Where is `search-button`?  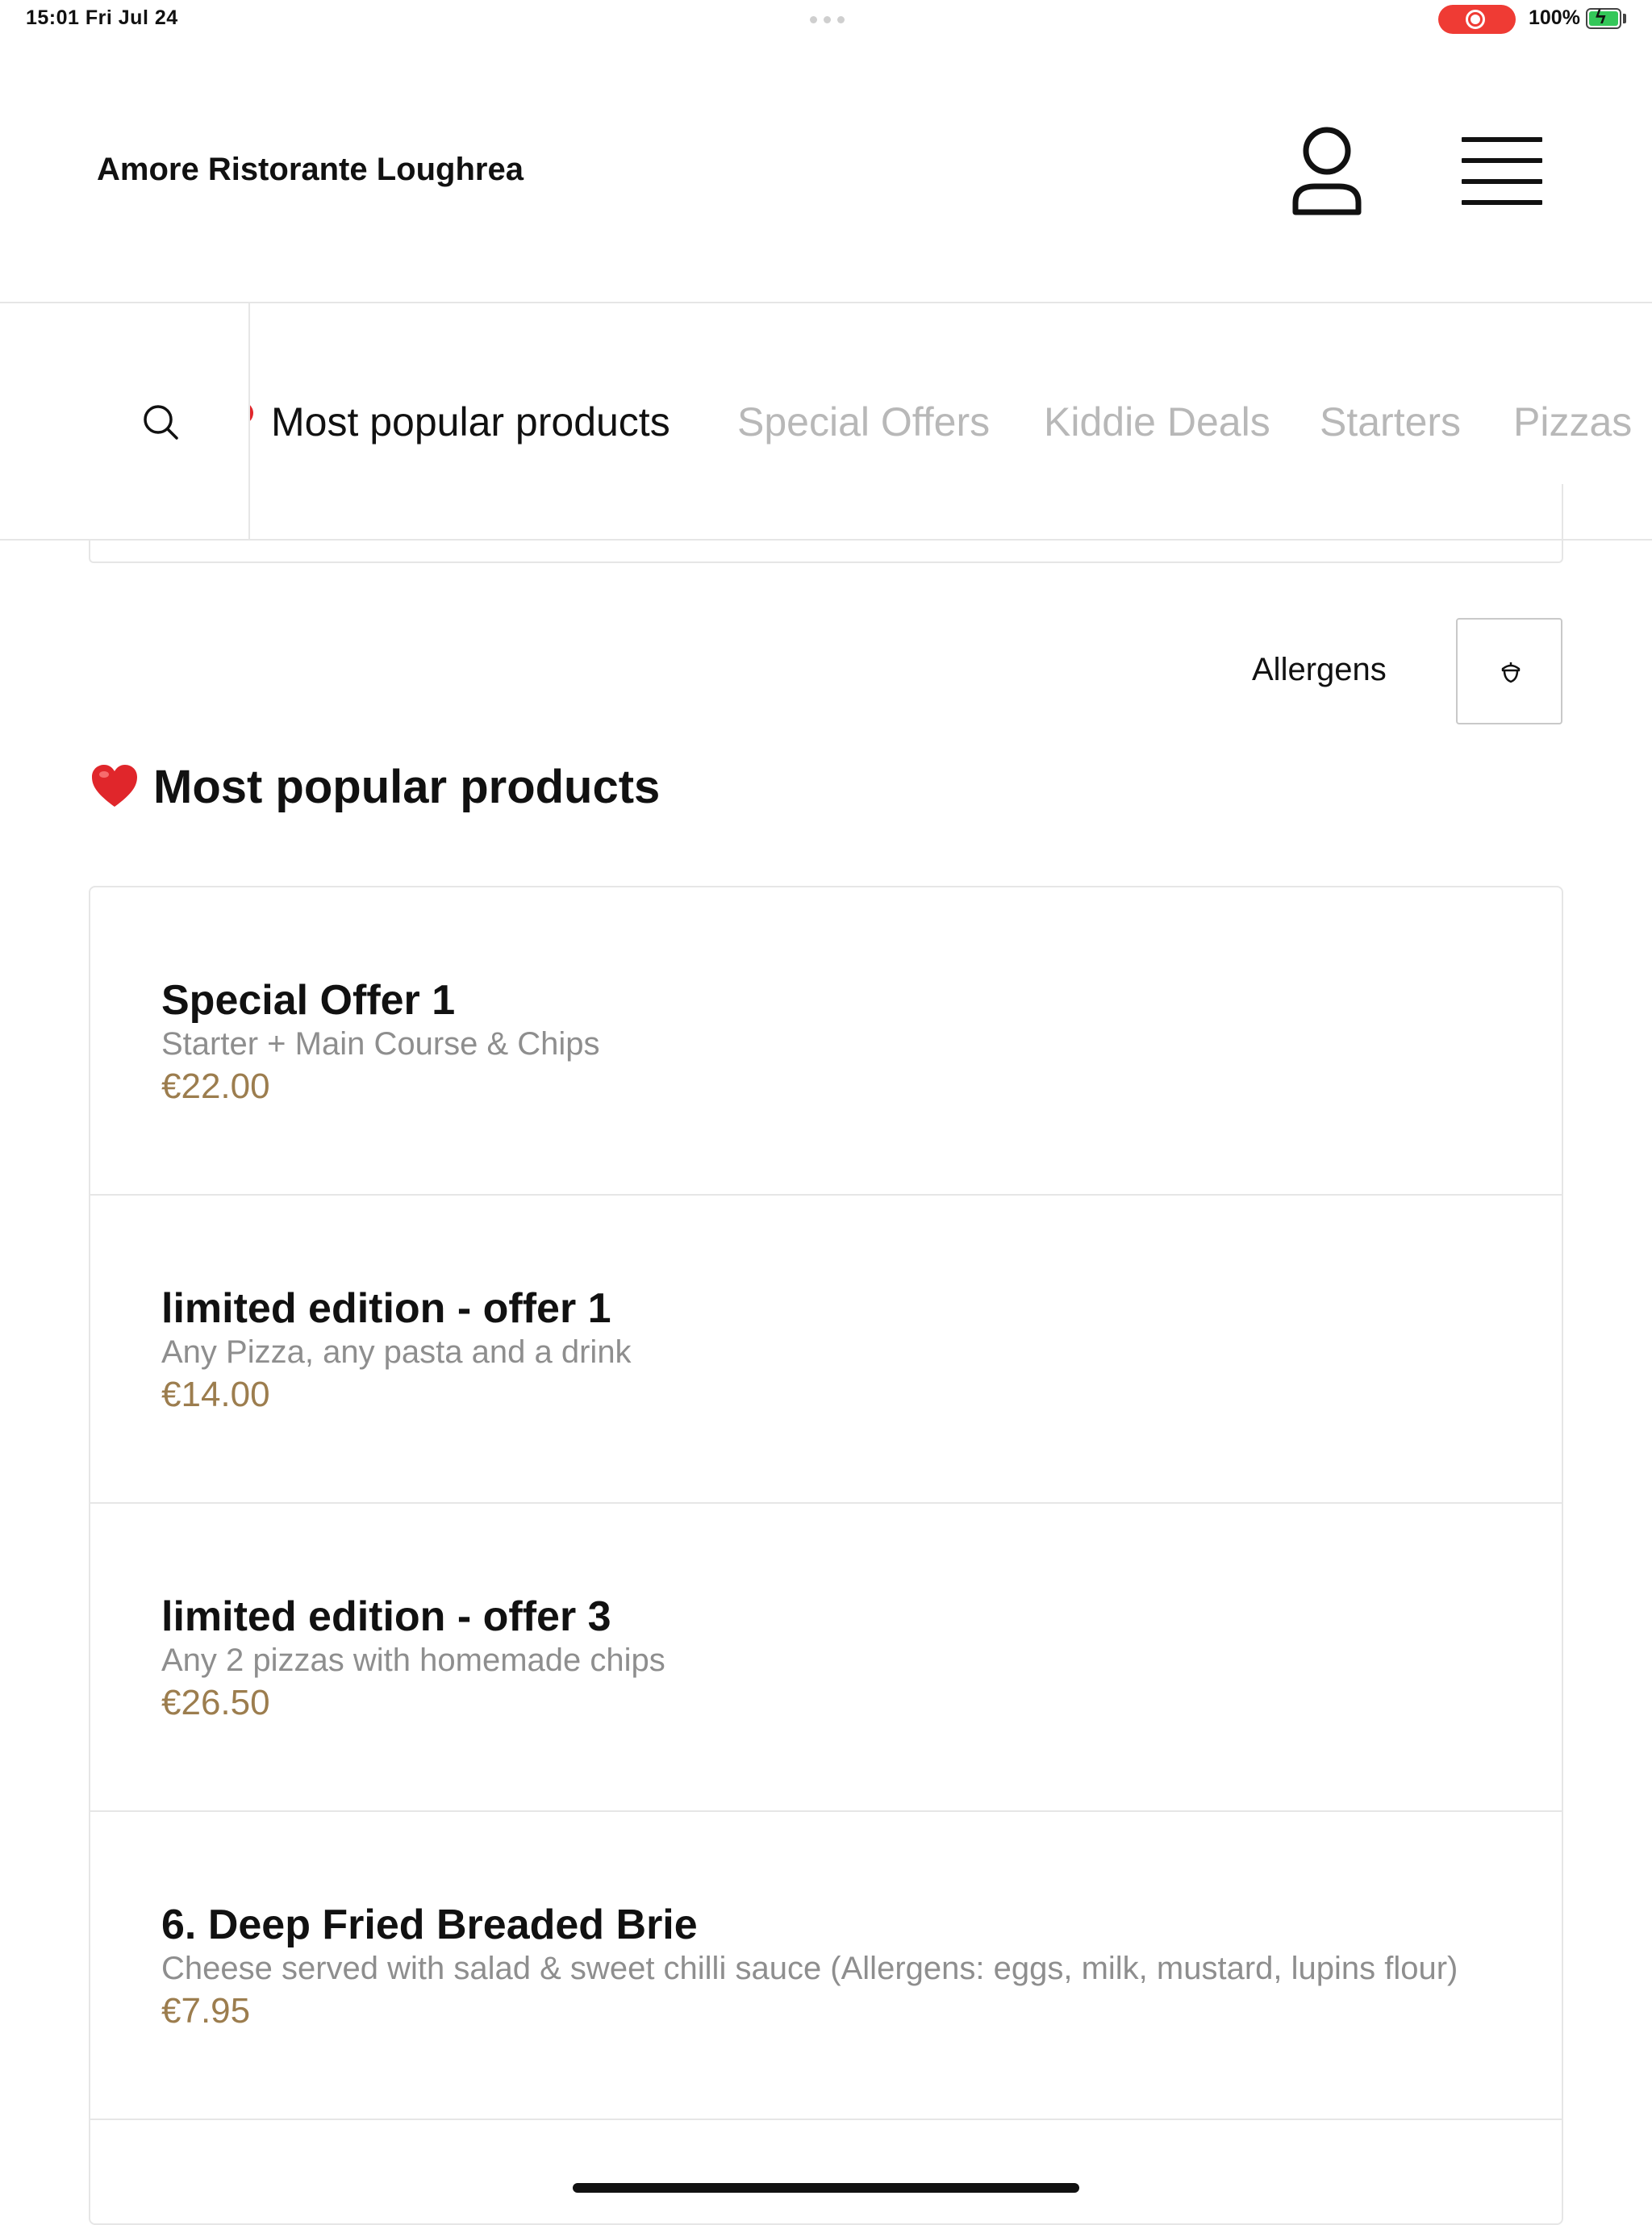
search-button is located at coordinates (125, 421).